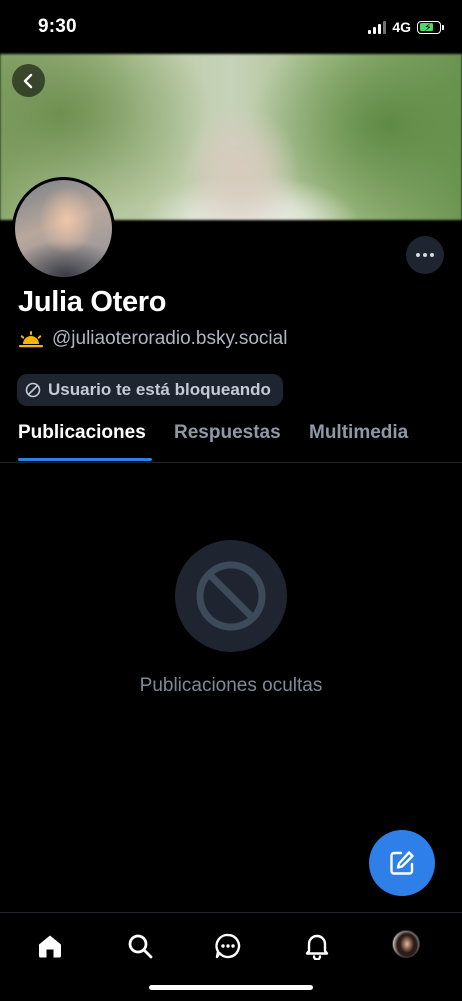 This screenshot has width=462, height=1001. I want to click on home-icon, so click(50, 946).